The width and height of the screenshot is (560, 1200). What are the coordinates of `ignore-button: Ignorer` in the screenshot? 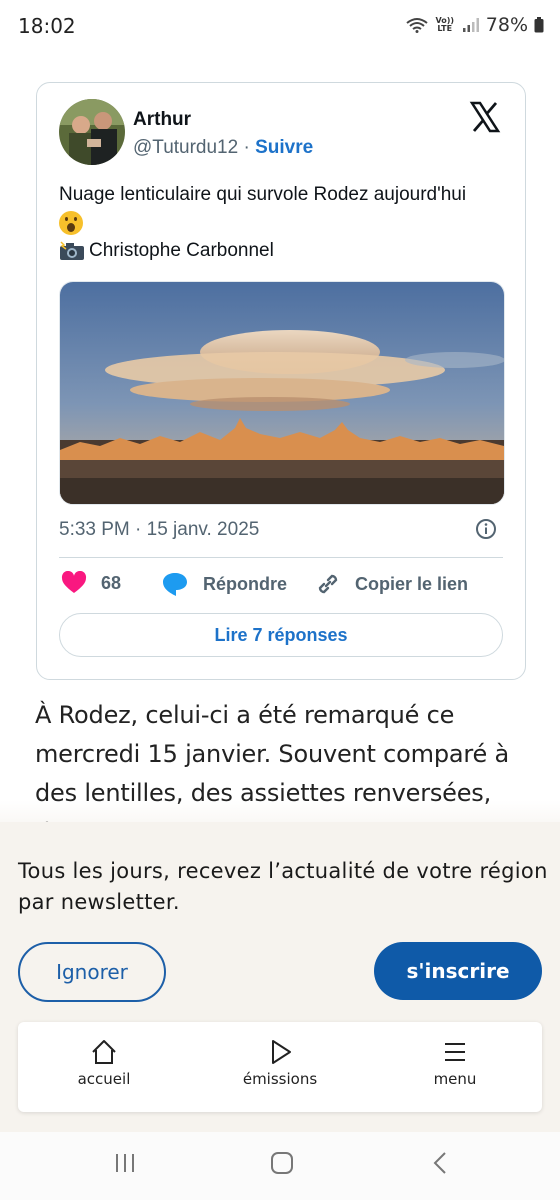 It's located at (92, 972).